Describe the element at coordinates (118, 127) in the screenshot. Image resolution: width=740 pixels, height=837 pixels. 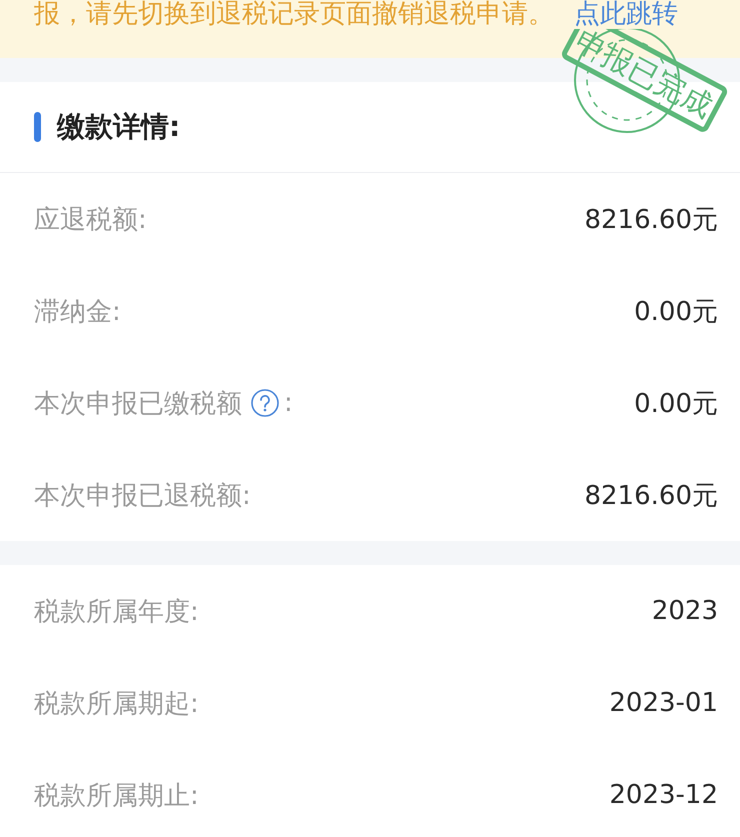
I see `section-title: 缴款详情:` at that location.